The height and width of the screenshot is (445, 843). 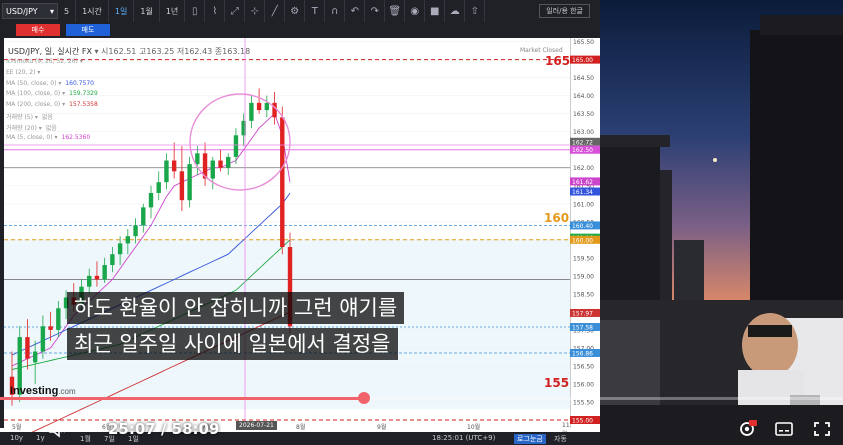 What do you see at coordinates (582, 60) in the screenshot?
I see `price-tag-label: 165.00` at bounding box center [582, 60].